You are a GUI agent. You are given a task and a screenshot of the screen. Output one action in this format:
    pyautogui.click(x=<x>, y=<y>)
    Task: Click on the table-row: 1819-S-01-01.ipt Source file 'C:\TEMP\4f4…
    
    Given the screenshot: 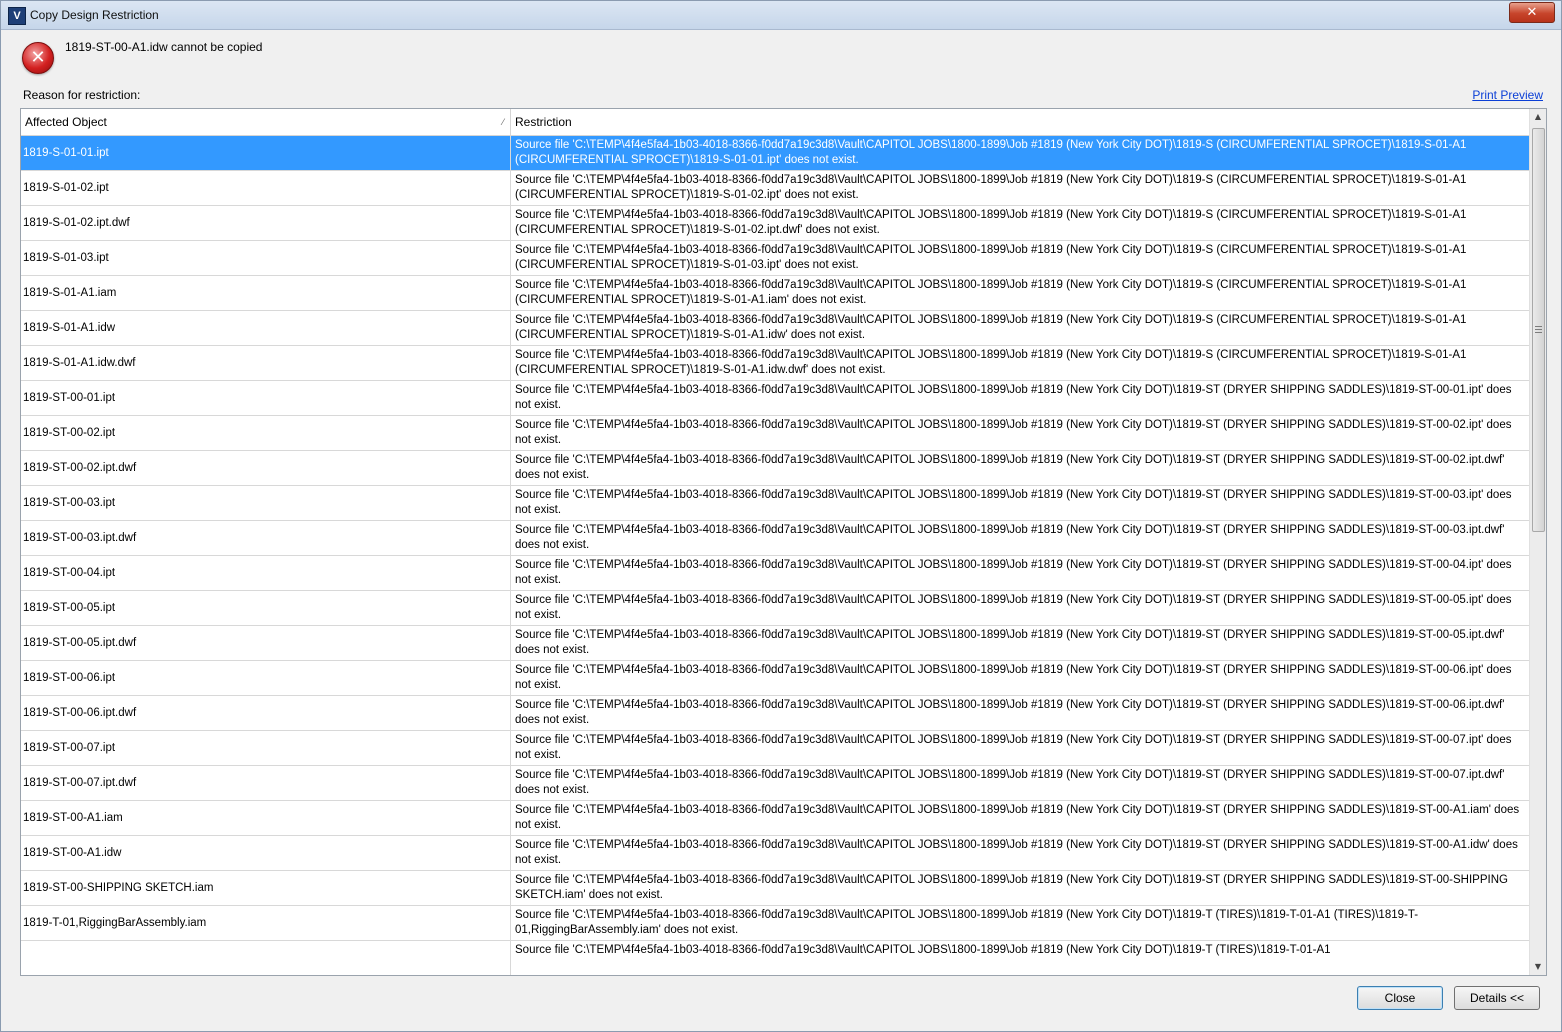 What is the action you would take?
    pyautogui.click(x=775, y=153)
    